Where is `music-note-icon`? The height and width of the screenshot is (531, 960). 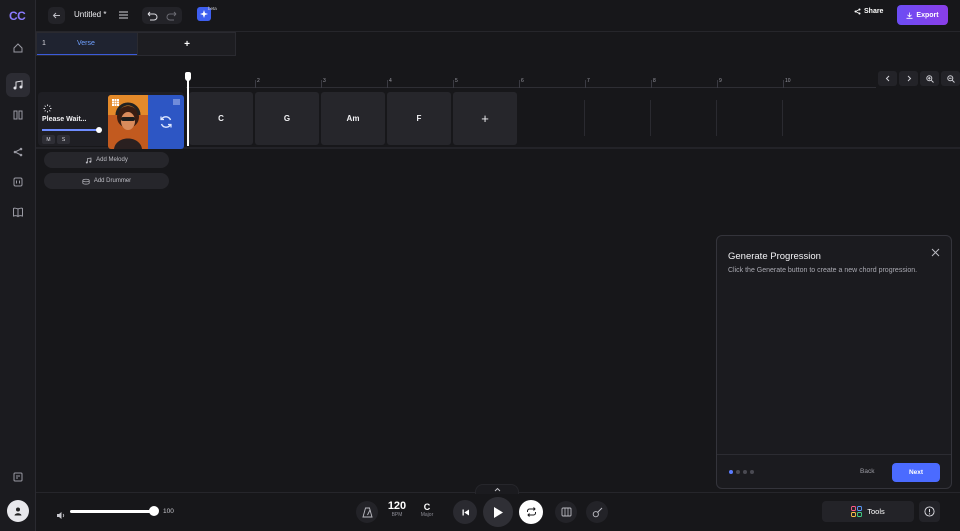 music-note-icon is located at coordinates (18, 85).